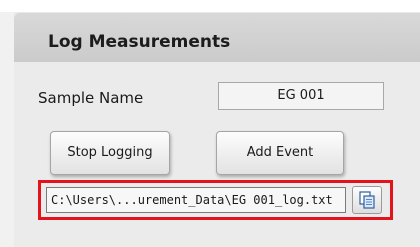 This screenshot has width=420, height=247. I want to click on sample-name-label: Sample Name, so click(91, 98).